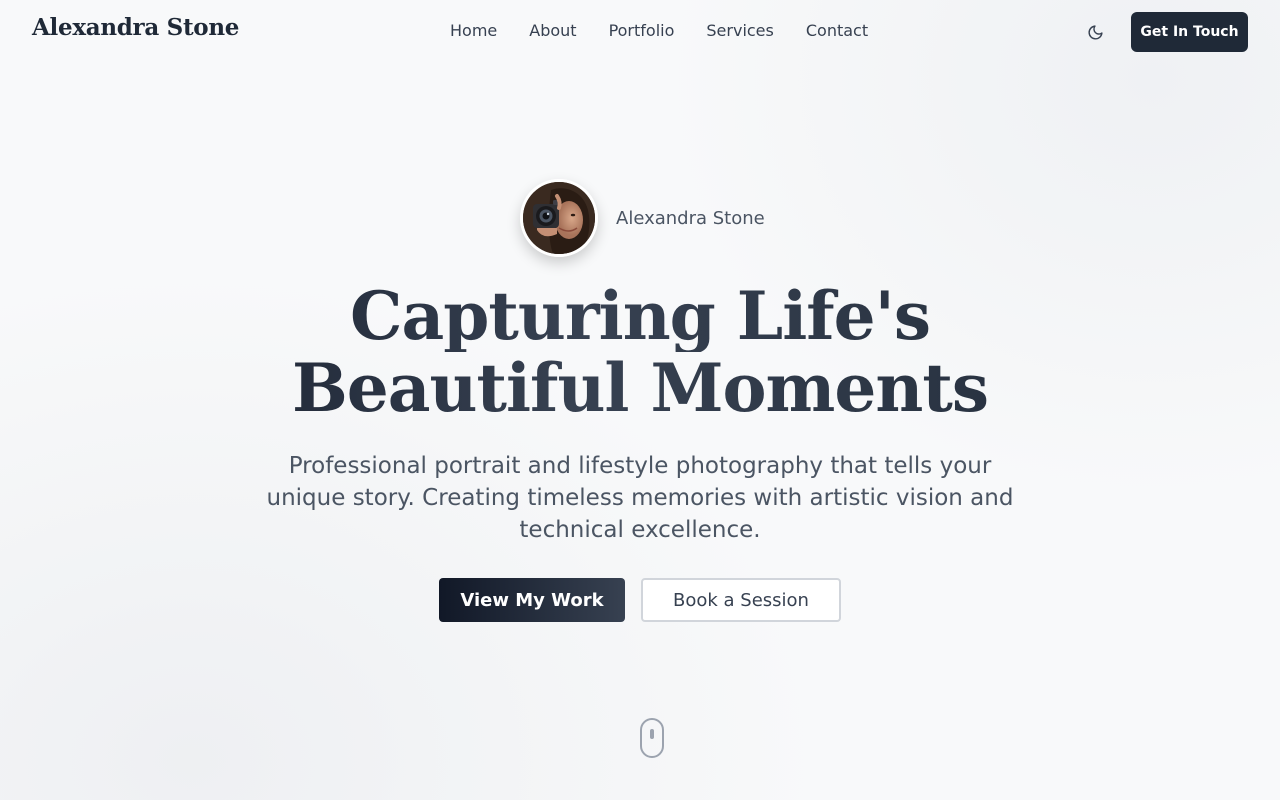 The height and width of the screenshot is (800, 1280). What do you see at coordinates (135, 27) in the screenshot?
I see `brand-logo: Alexandra Stone` at bounding box center [135, 27].